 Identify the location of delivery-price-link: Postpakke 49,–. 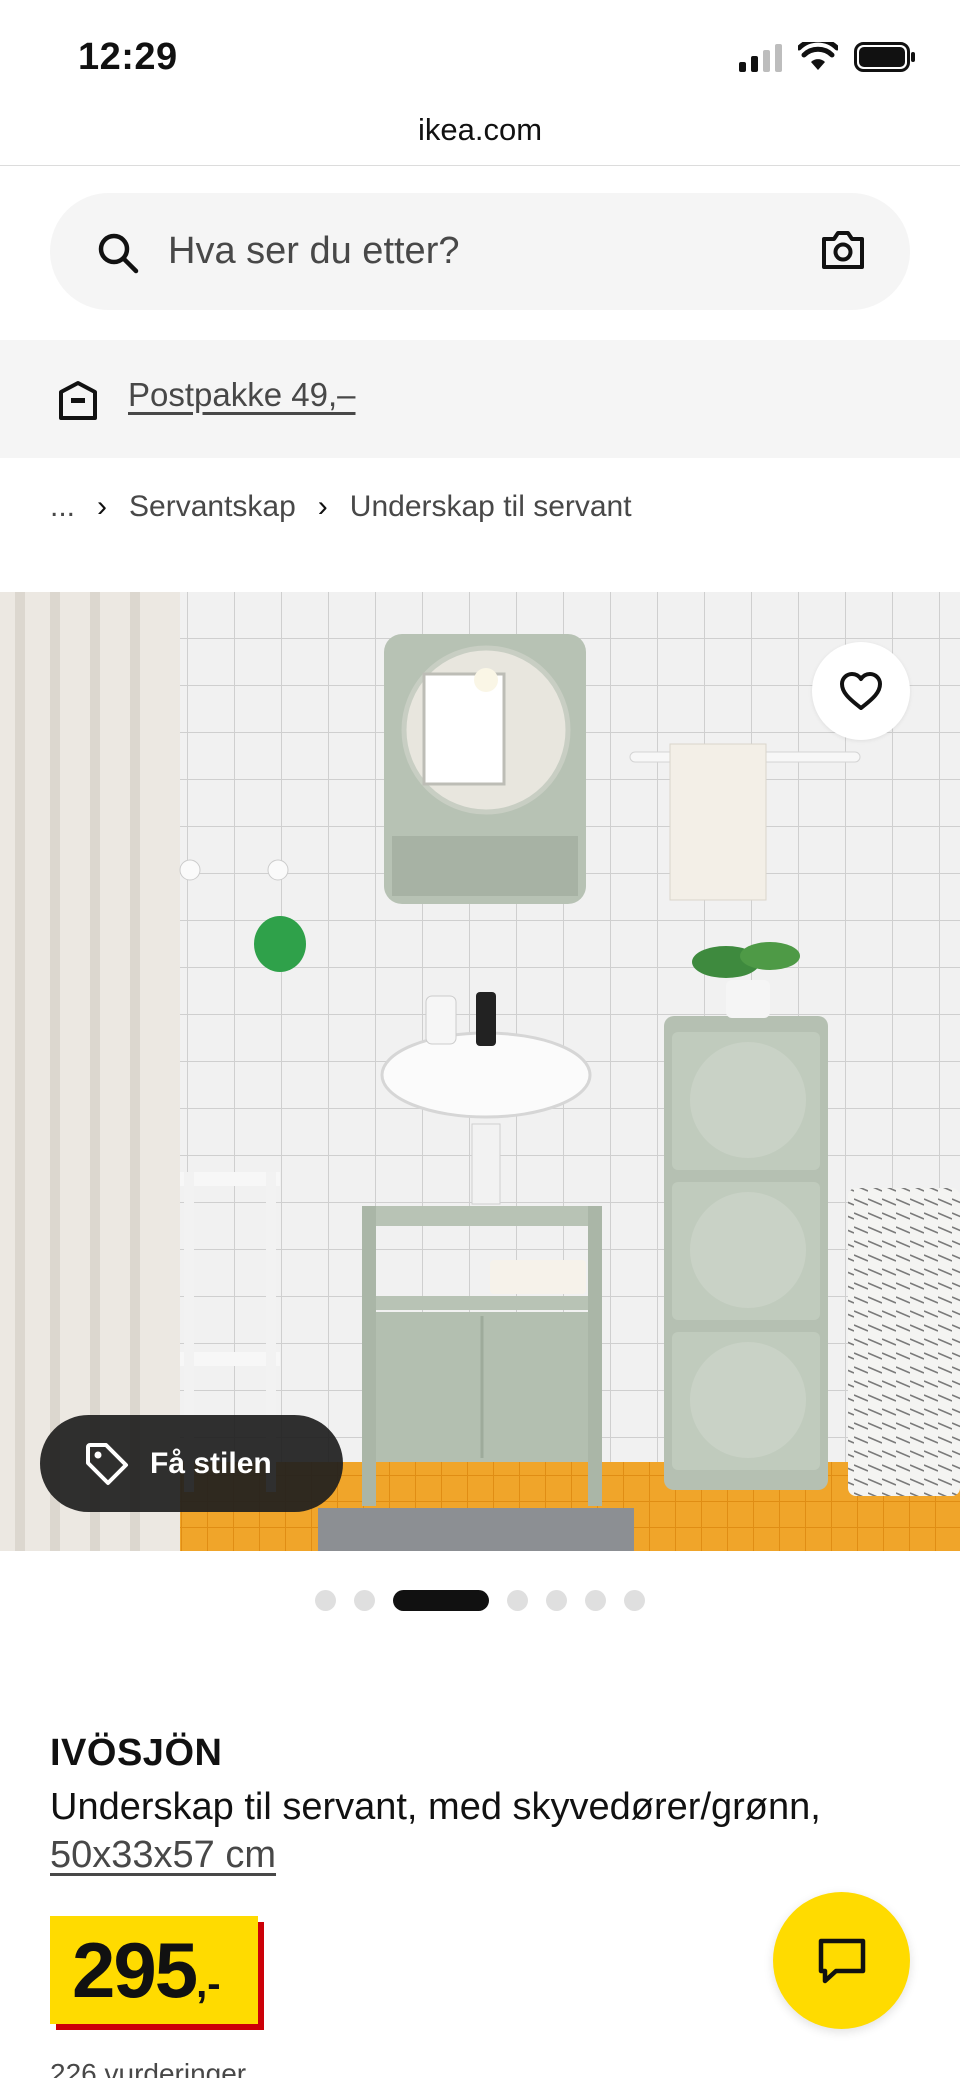
(242, 395).